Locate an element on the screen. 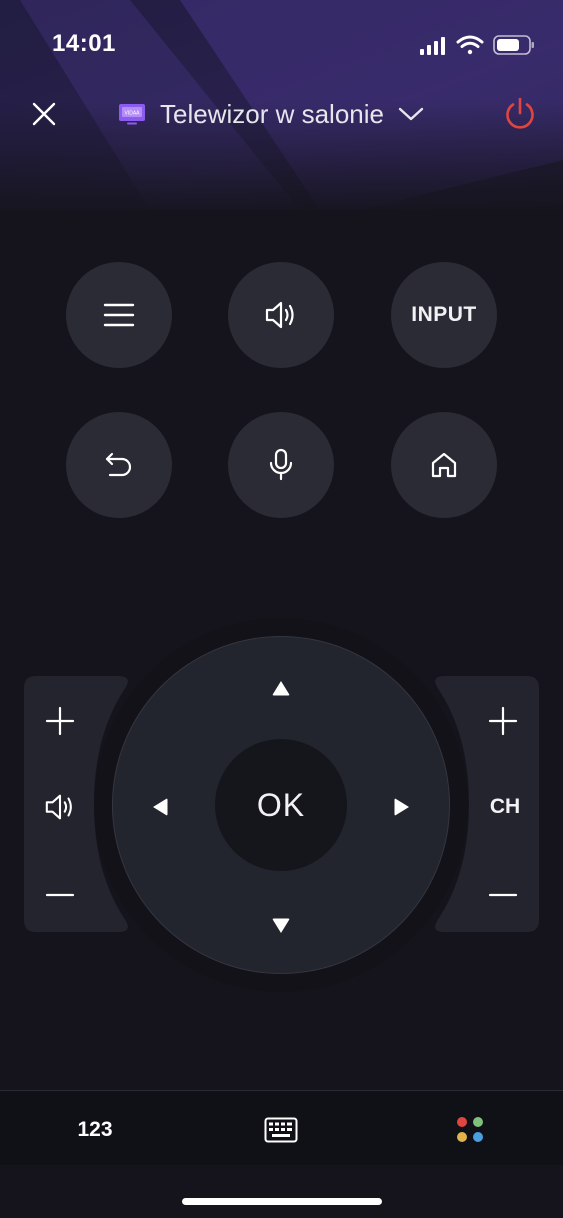  chevron-down-icon is located at coordinates (411, 114).